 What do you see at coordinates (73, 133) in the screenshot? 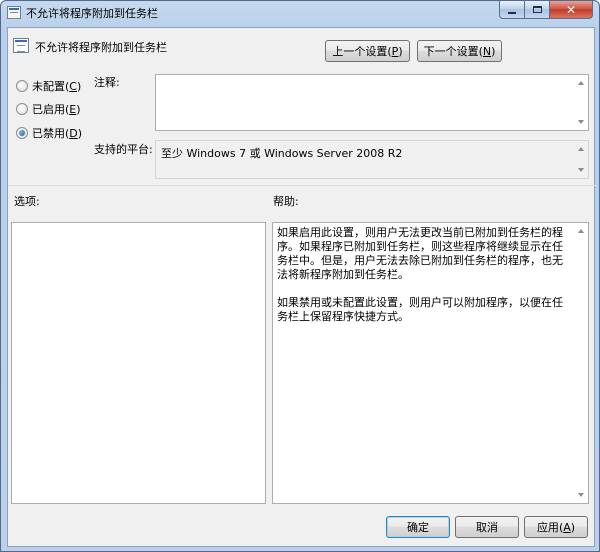
I see `radio-accesskey: D` at bounding box center [73, 133].